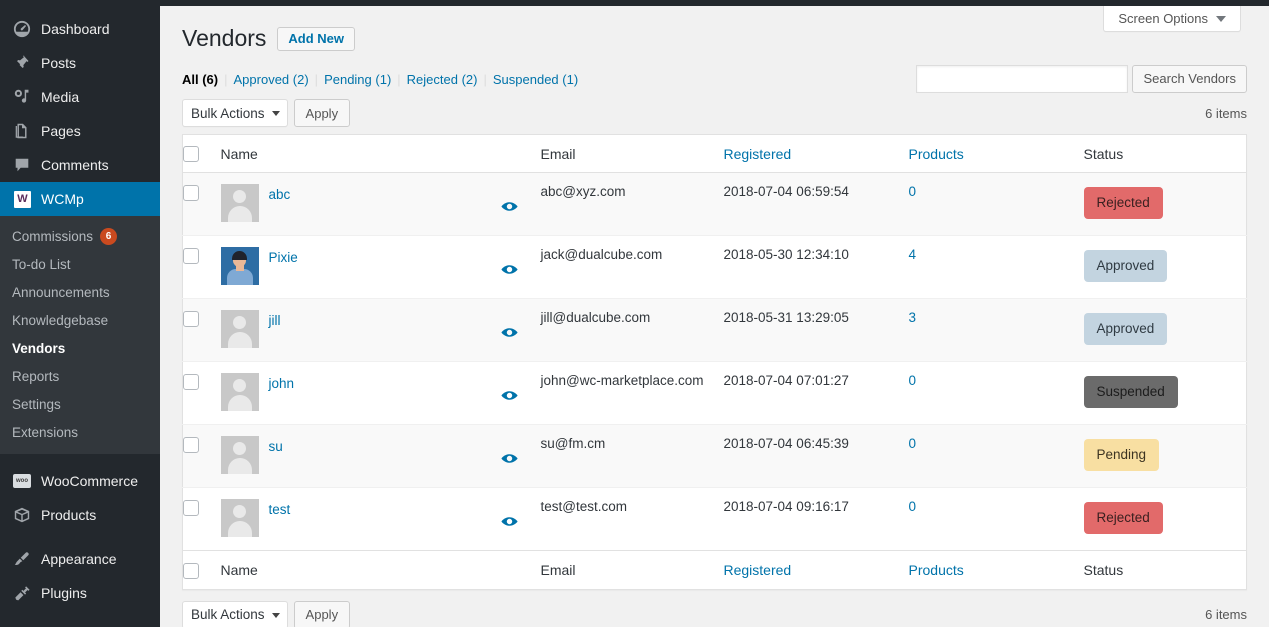 The width and height of the screenshot is (1269, 627). Describe the element at coordinates (1165, 154) in the screenshot. I see `column-header-status: Status` at that location.